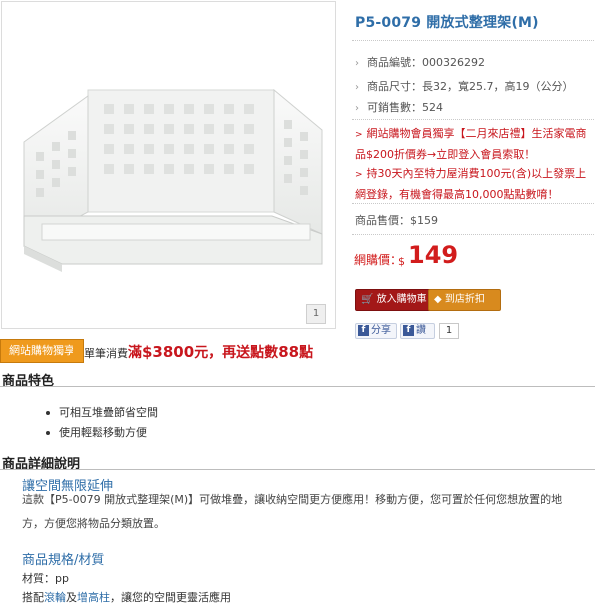 The width and height of the screenshot is (610, 616). Describe the element at coordinates (63, 560) in the screenshot. I see `specs-subheading: 商品規格/材質` at that location.